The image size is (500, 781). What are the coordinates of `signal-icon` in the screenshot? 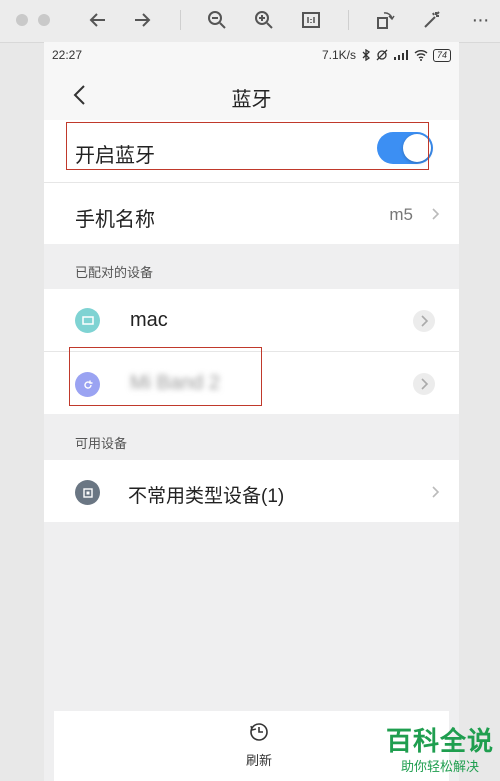 It's located at (400, 55).